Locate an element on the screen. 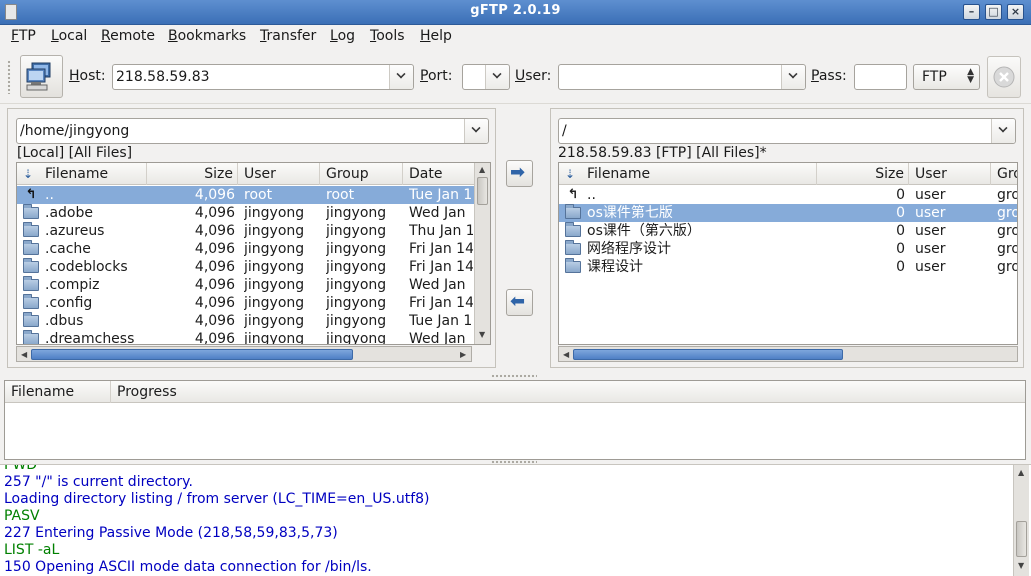 This screenshot has height=576, width=1031. local-col-user: User is located at coordinates (279, 174).